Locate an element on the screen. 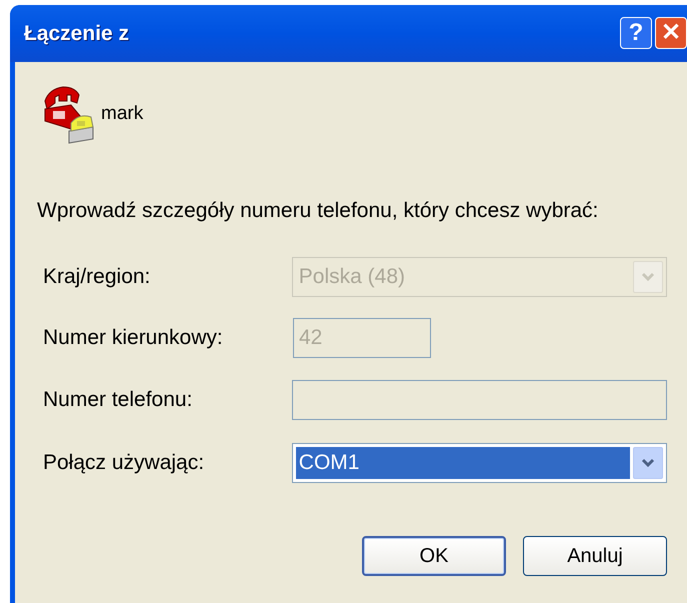  connection-name: mark is located at coordinates (122, 114).